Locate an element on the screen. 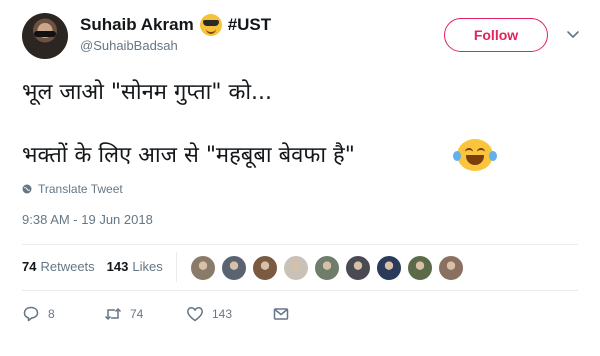 The image size is (600, 356). avatar is located at coordinates (45, 36).